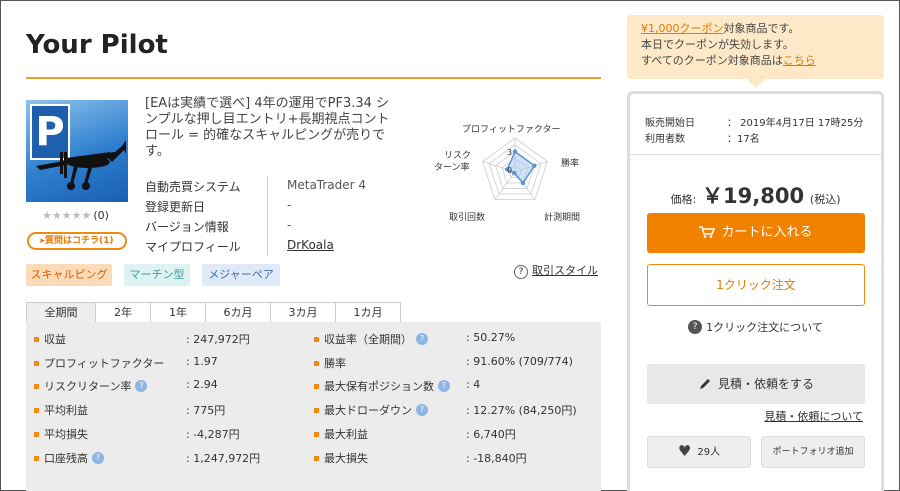 The height and width of the screenshot is (491, 900). I want to click on info-key: 自動売買システム, so click(193, 187).